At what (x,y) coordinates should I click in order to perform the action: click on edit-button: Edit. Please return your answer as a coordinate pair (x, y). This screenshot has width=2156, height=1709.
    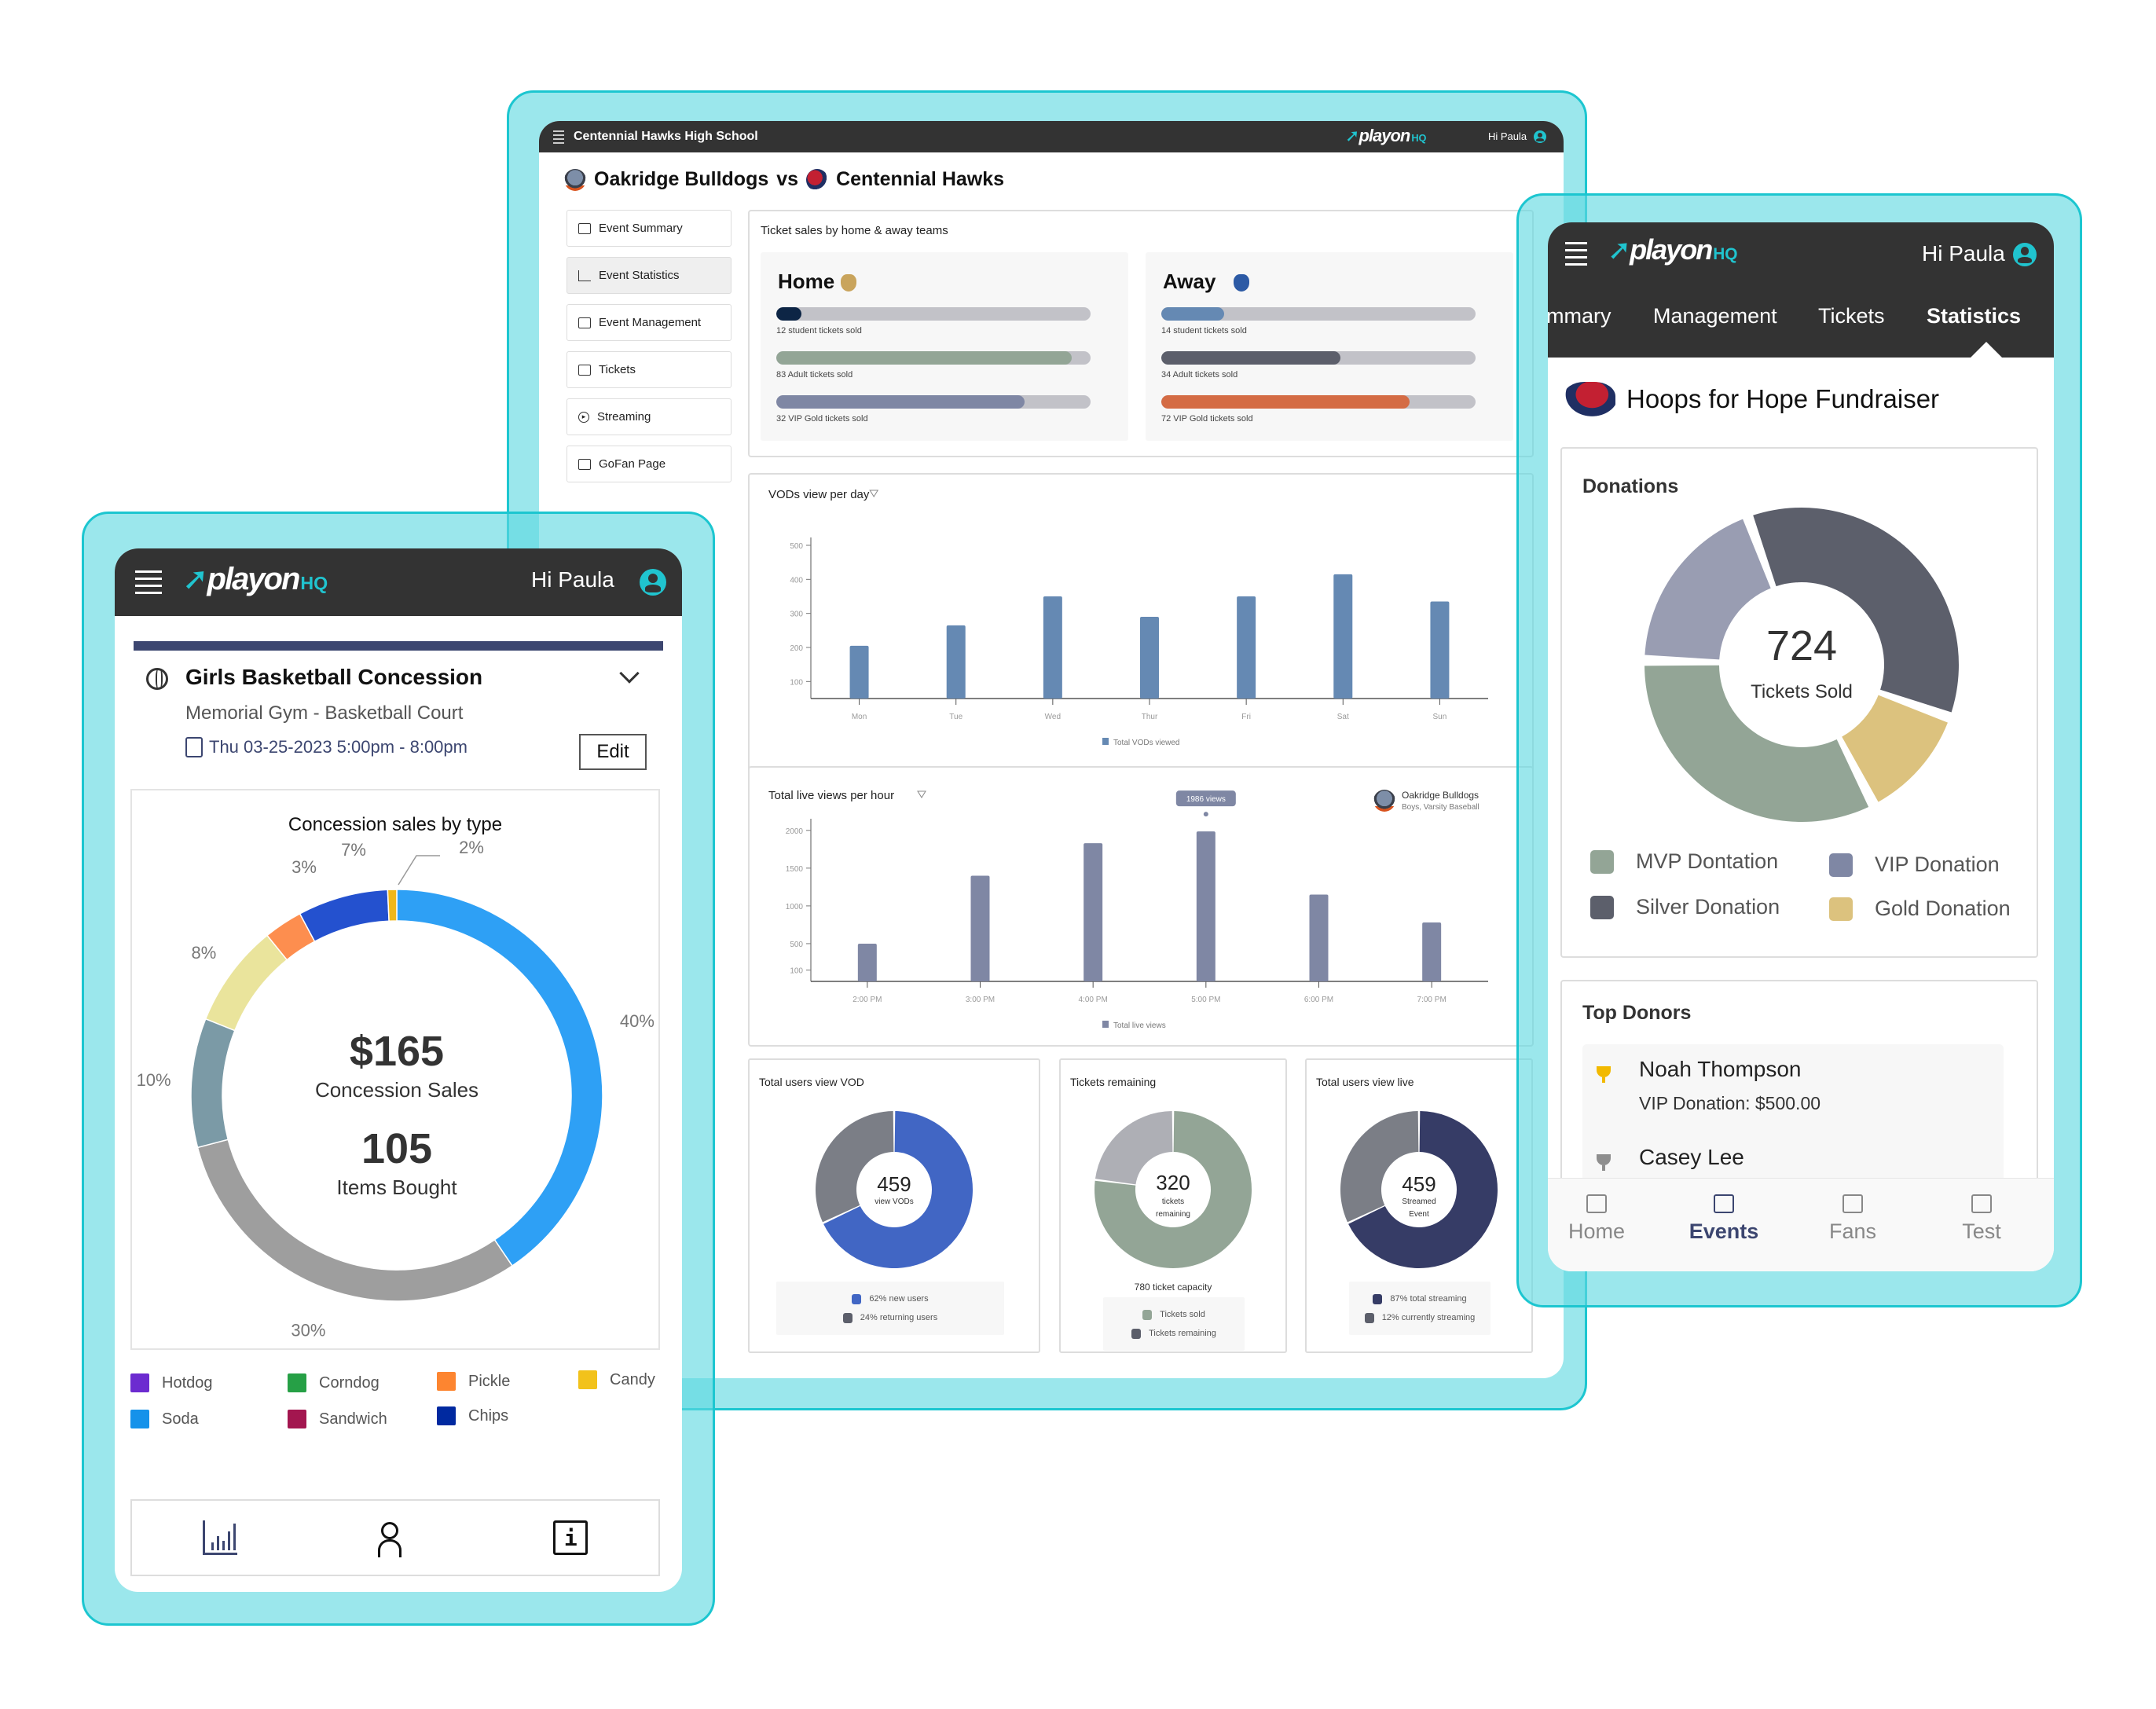
    Looking at the image, I should click on (613, 752).